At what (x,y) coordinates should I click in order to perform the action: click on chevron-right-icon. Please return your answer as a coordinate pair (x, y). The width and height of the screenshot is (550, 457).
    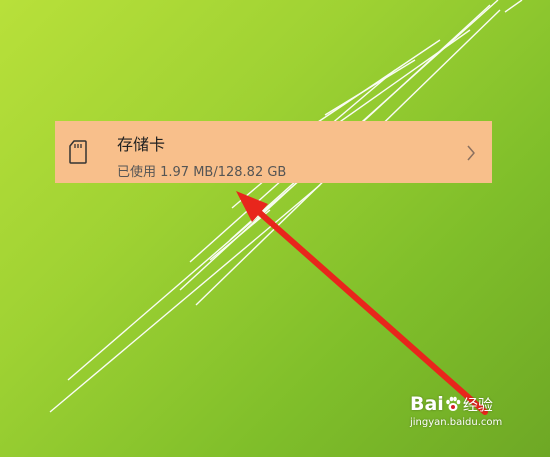
    Looking at the image, I should click on (471, 153).